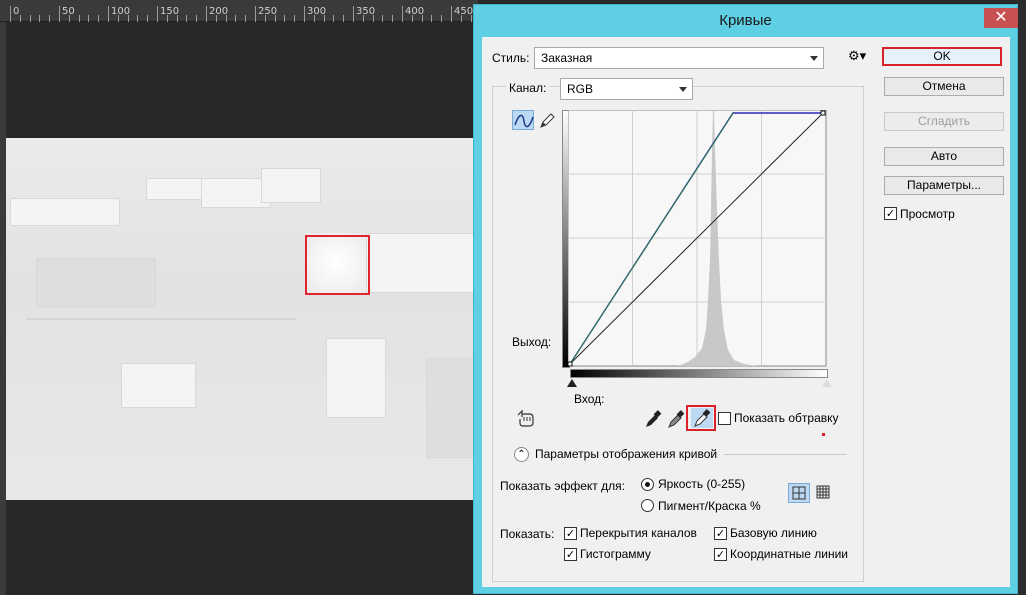 The width and height of the screenshot is (1026, 595). Describe the element at coordinates (709, 506) in the screenshot. I see `pigment-option-label: Пигмент/Краска %` at that location.